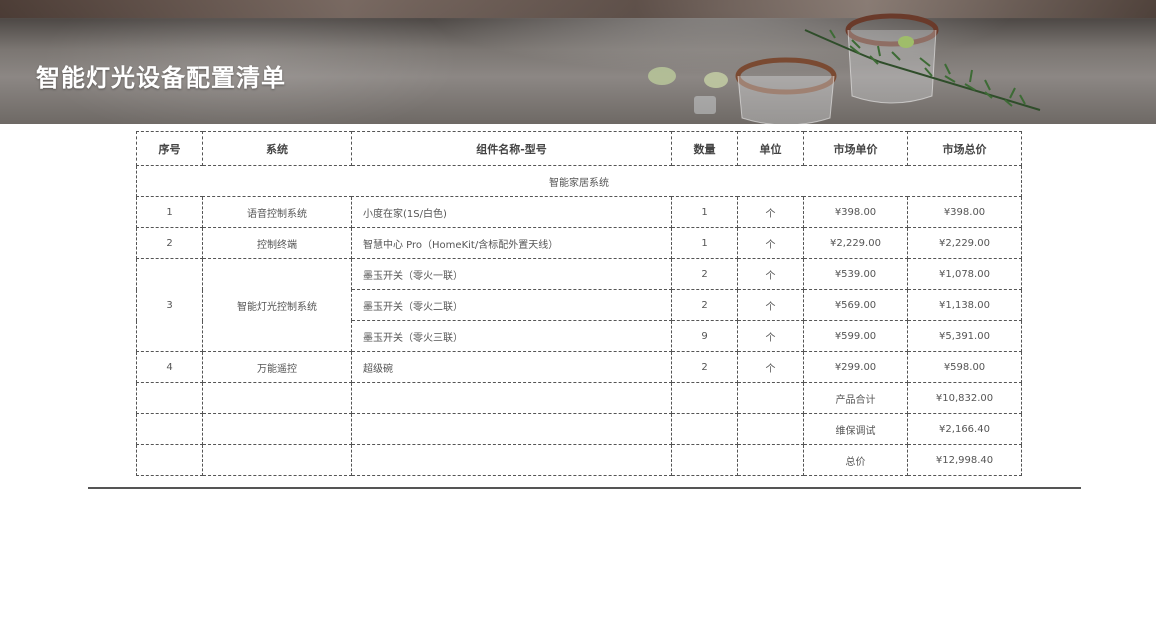 The width and height of the screenshot is (1156, 644). I want to click on cell-total-price: ¥1,138.00, so click(964, 305).